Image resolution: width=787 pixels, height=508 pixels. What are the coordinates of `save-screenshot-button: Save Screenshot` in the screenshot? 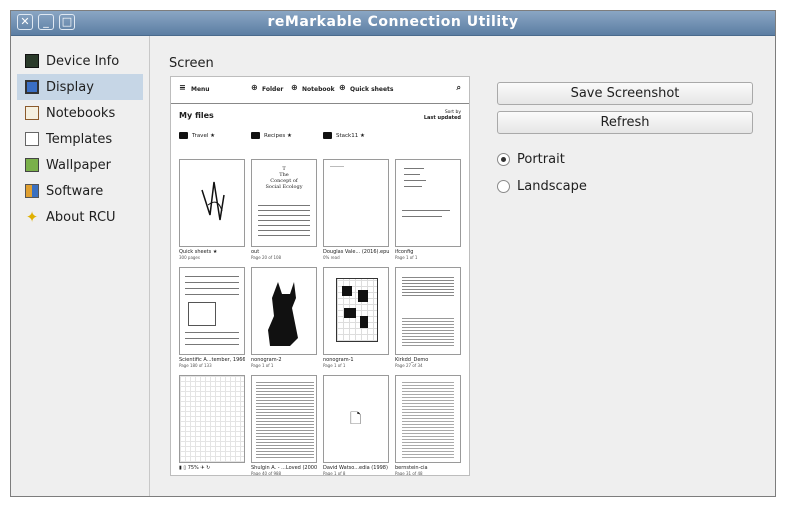 It's located at (625, 93).